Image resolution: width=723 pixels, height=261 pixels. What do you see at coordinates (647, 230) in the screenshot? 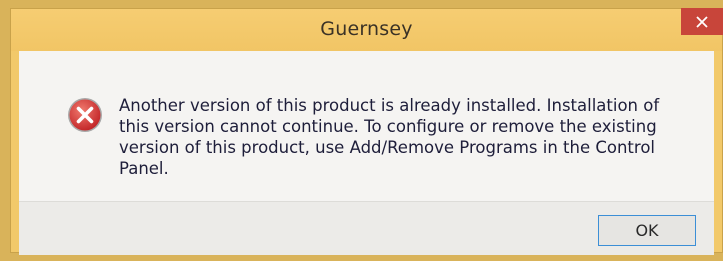
I see `ok-button: OK` at bounding box center [647, 230].